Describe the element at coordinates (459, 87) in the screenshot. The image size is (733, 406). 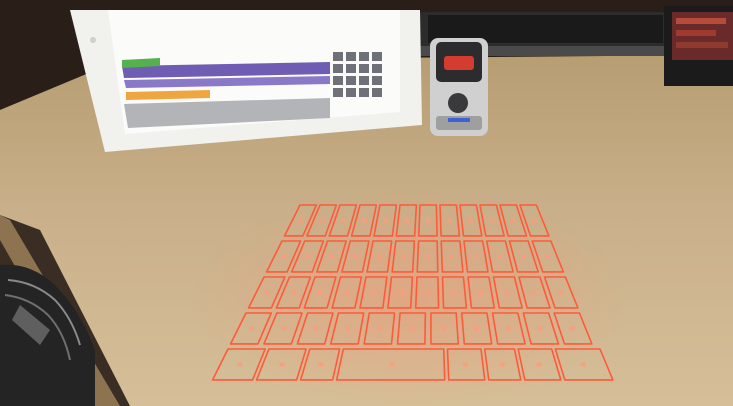
I see `projector-device` at that location.